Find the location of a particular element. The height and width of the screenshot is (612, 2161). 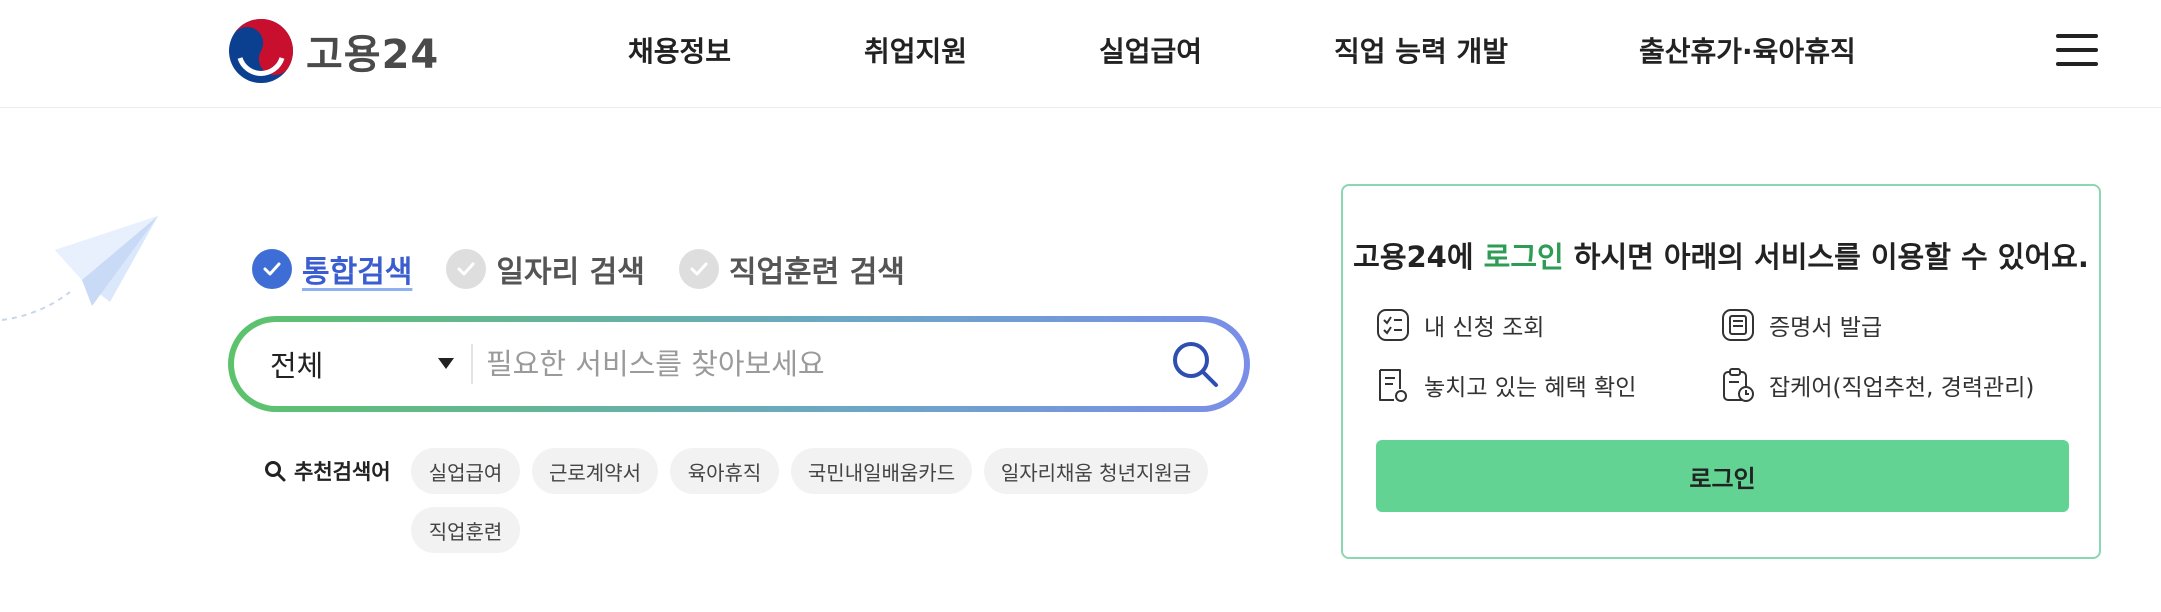

tab-training-search: 직업훈련 검색 is located at coordinates (791, 269).